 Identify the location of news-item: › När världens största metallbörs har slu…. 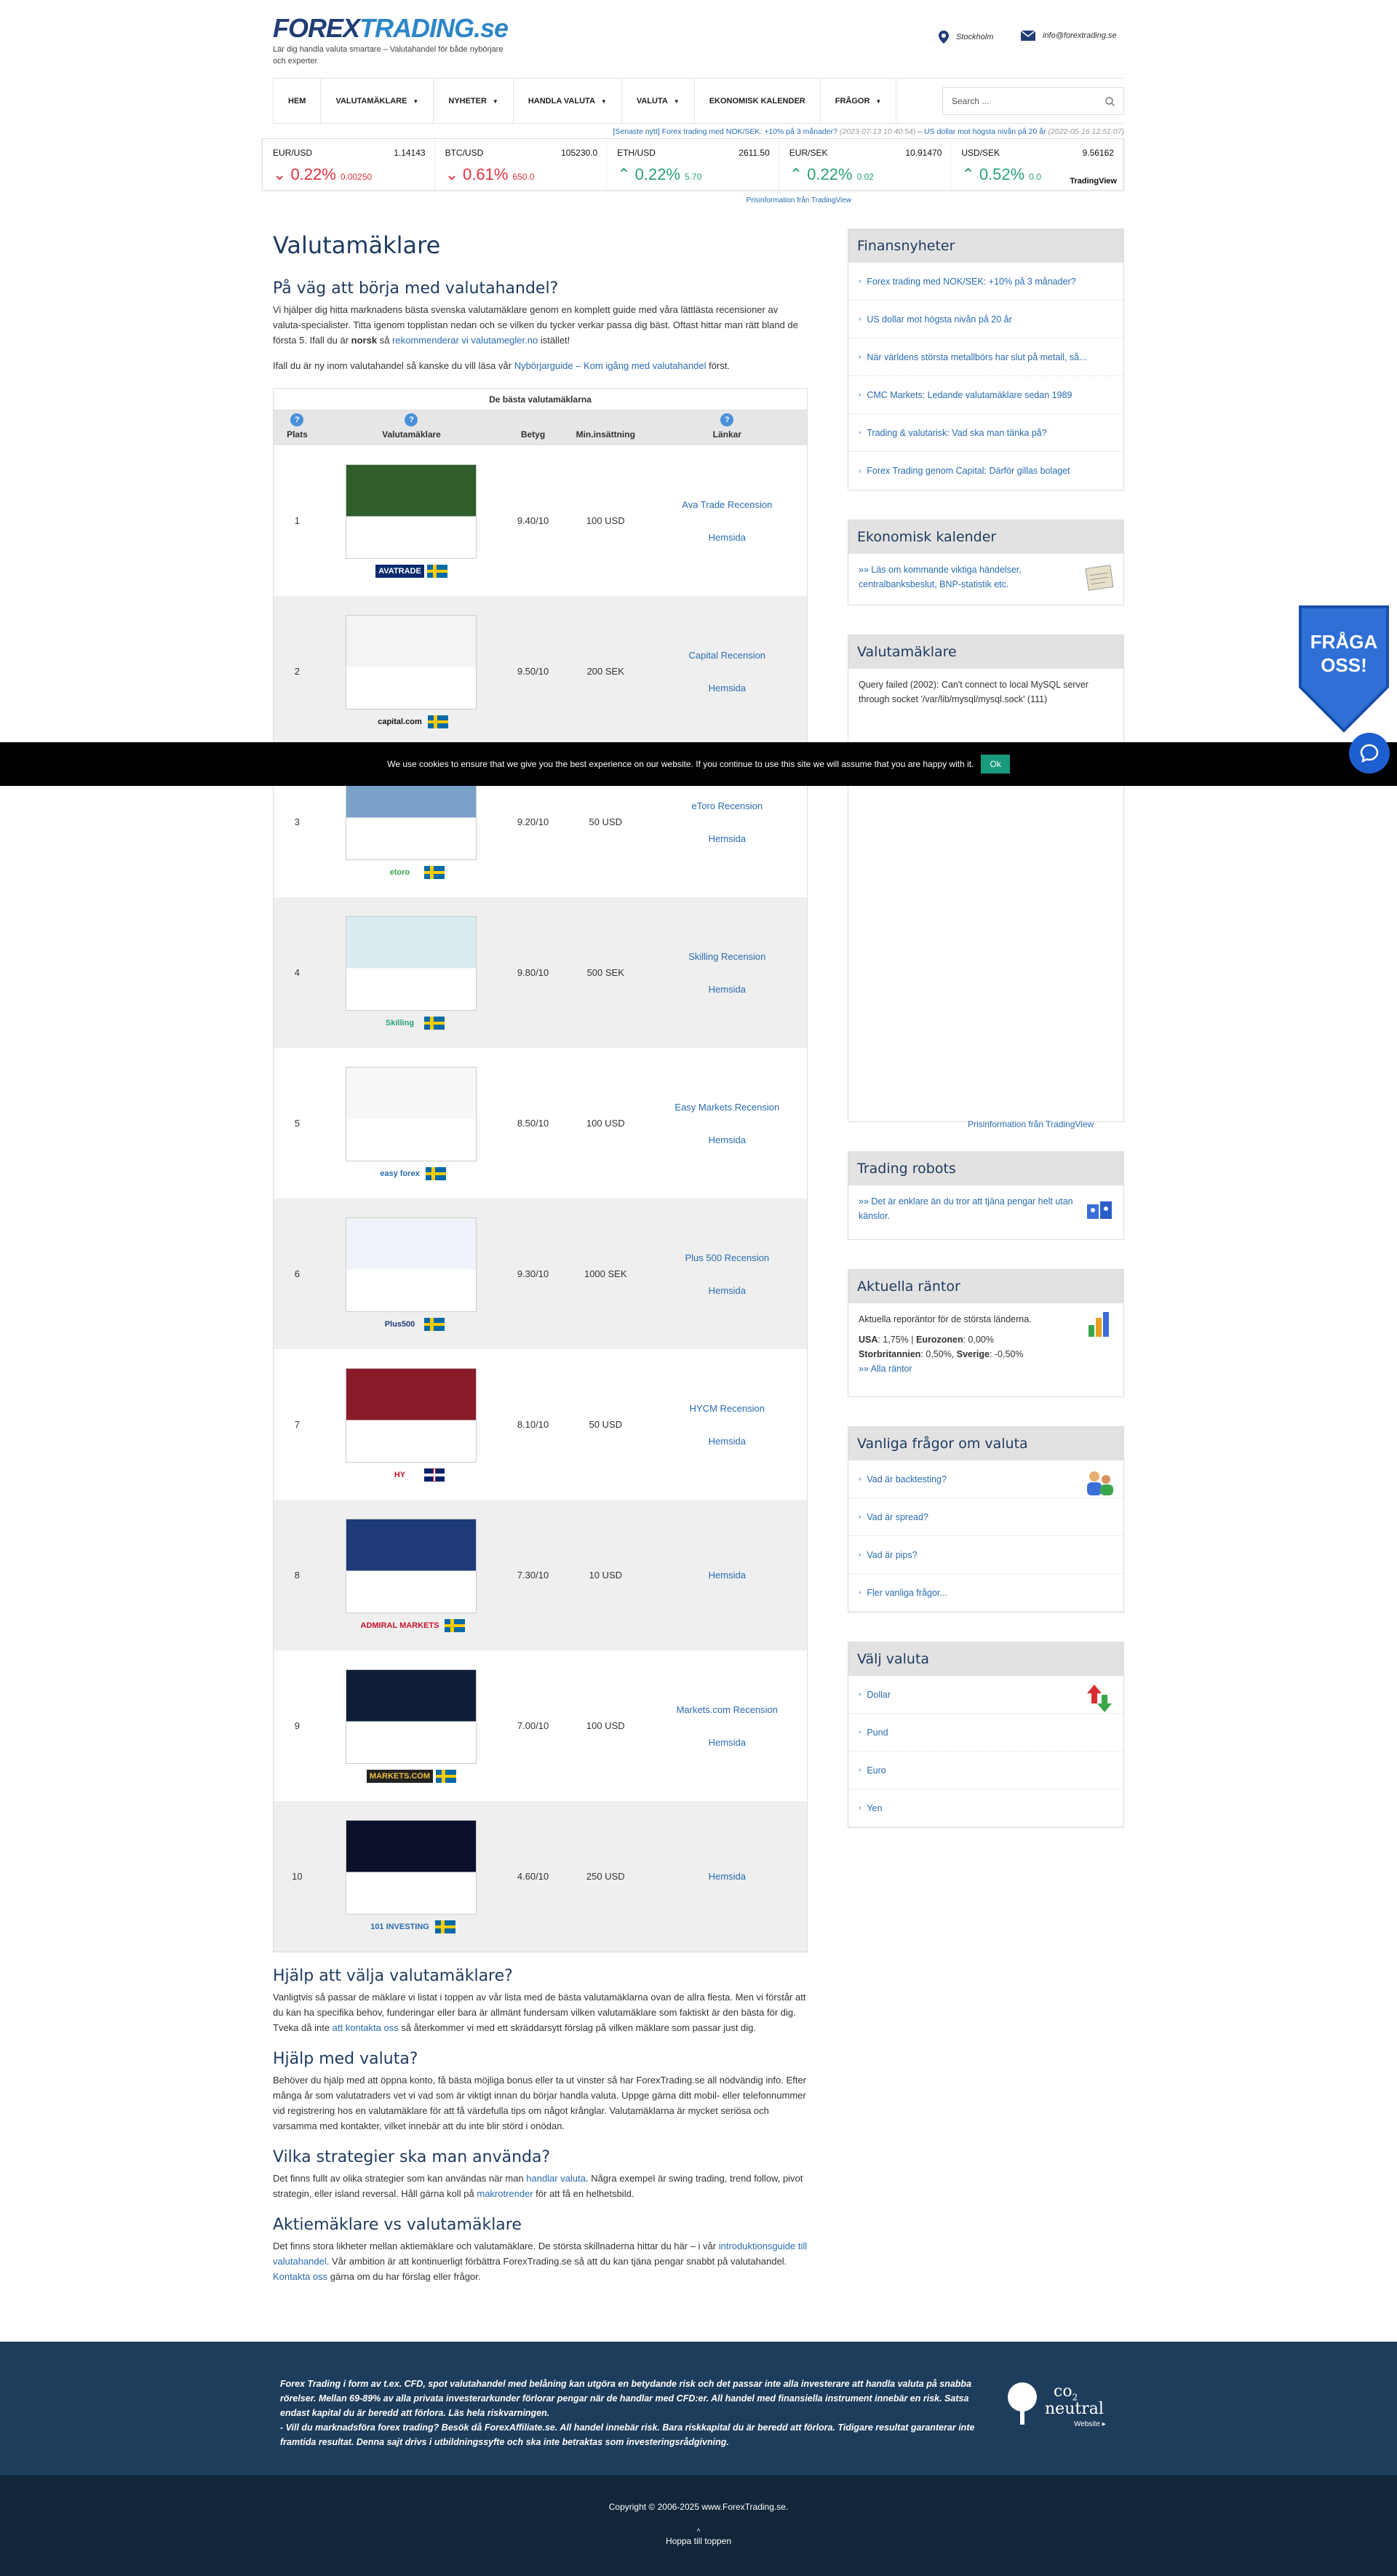
(986, 357).